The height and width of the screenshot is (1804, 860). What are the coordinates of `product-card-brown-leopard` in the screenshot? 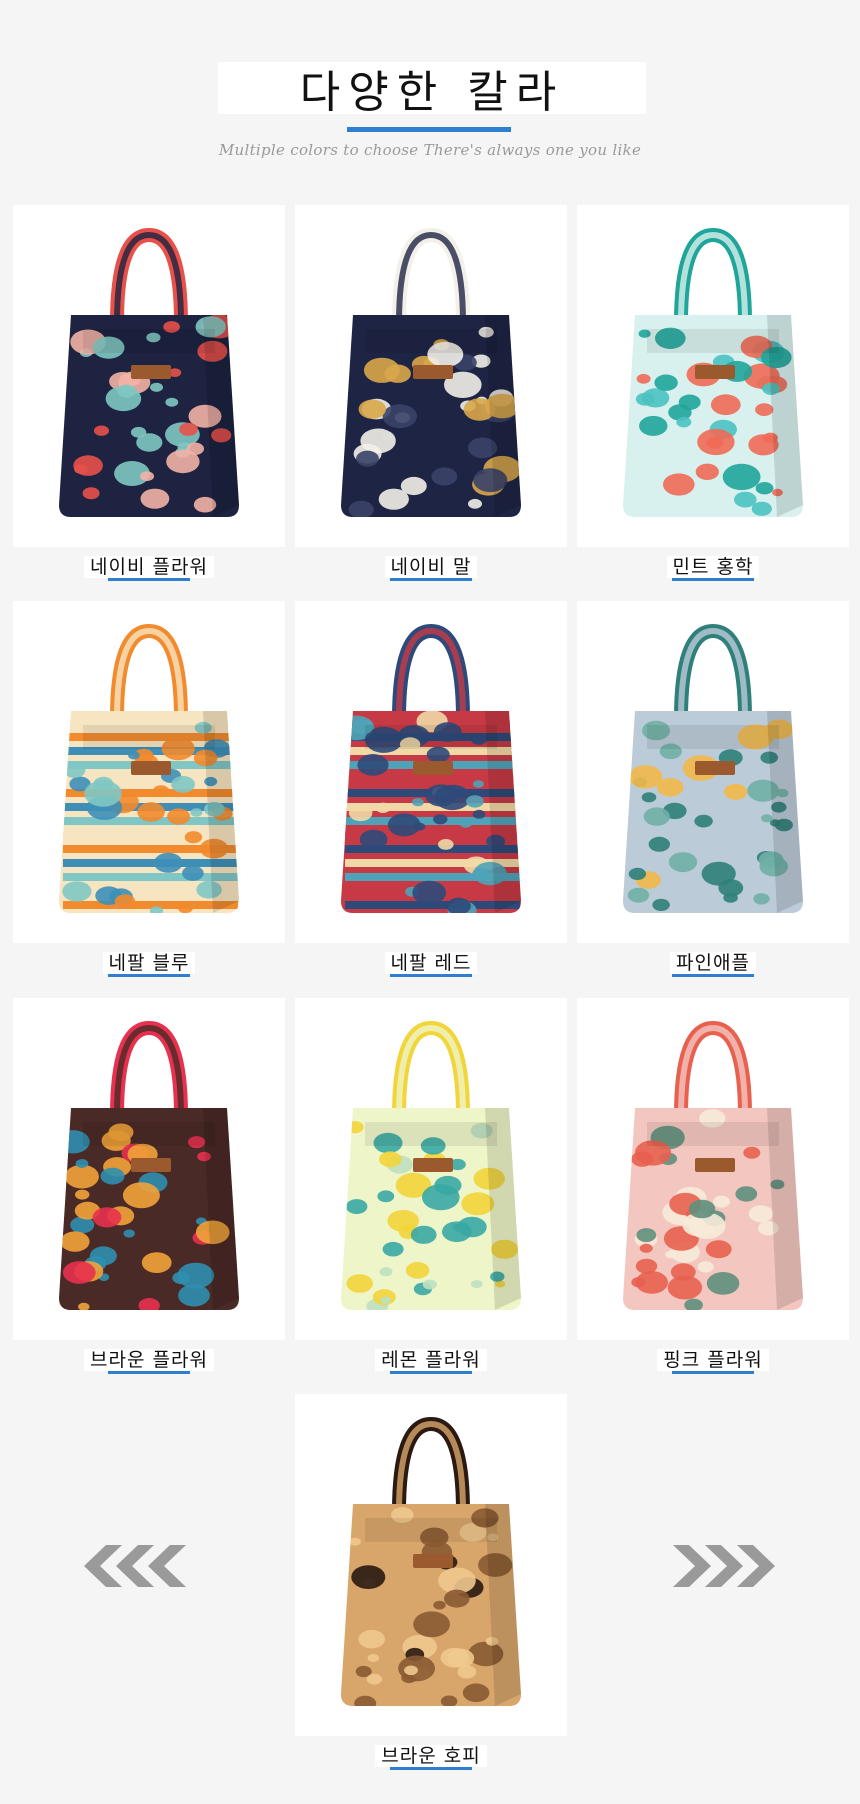 It's located at (431, 1565).